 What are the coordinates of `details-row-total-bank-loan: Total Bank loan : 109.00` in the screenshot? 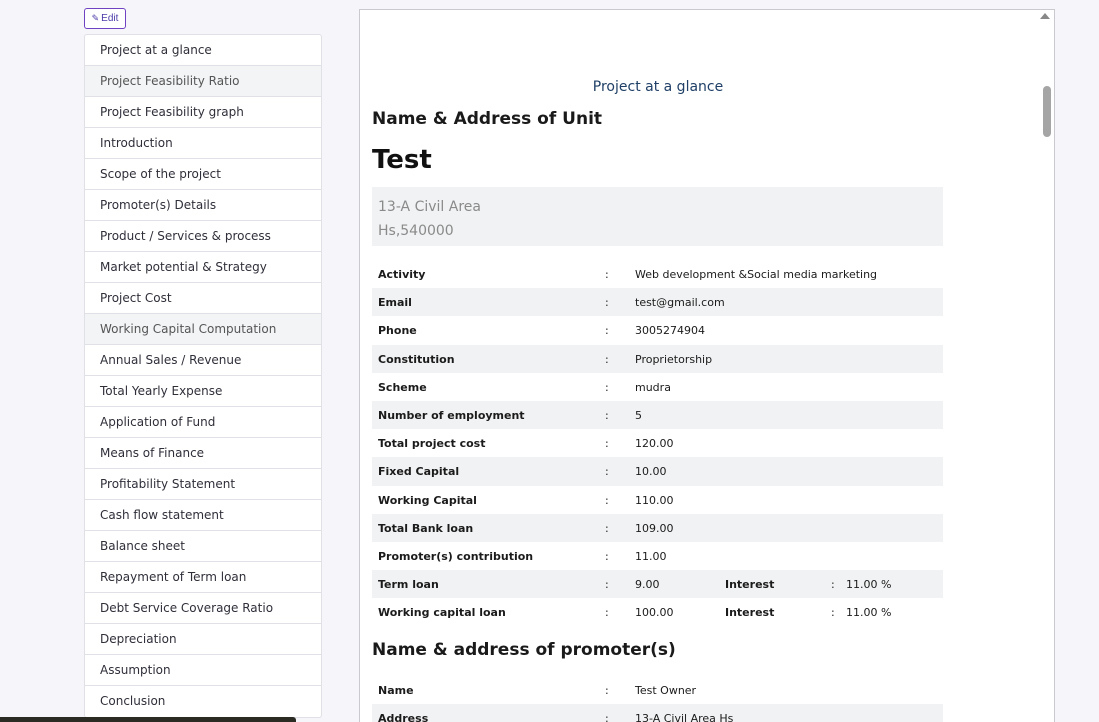 It's located at (657, 527).